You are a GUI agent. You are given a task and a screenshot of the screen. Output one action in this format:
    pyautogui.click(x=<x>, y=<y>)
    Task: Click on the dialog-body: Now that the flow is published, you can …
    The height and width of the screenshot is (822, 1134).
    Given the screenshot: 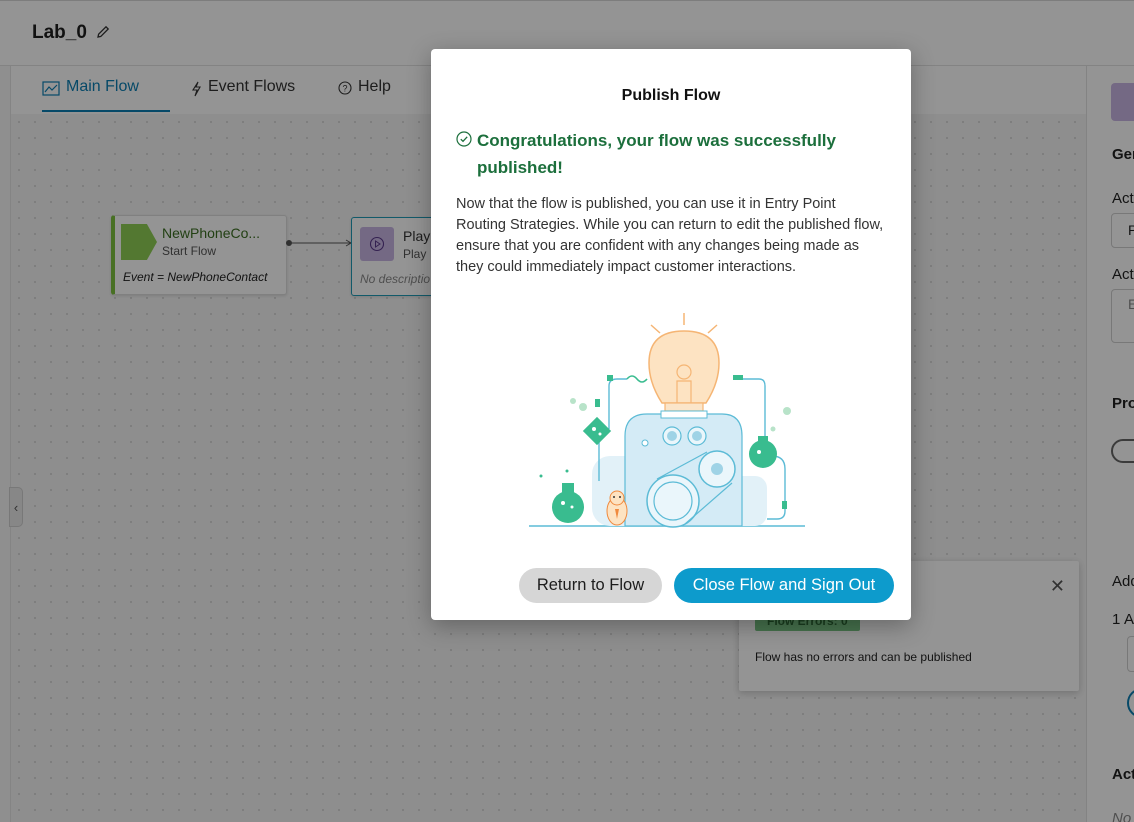 What is the action you would take?
    pyautogui.click(x=670, y=235)
    